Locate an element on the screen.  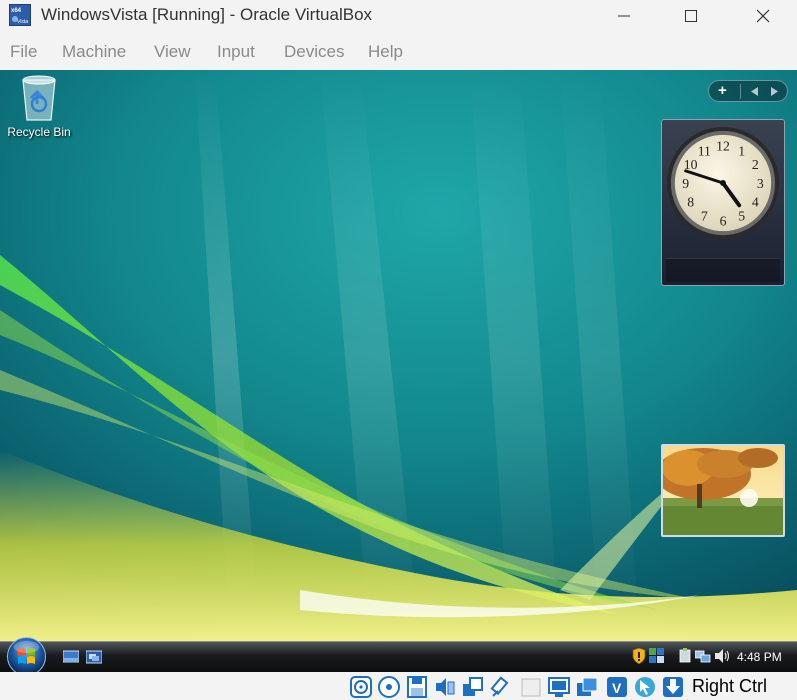
svg-text: V is located at coordinates (617, 688).